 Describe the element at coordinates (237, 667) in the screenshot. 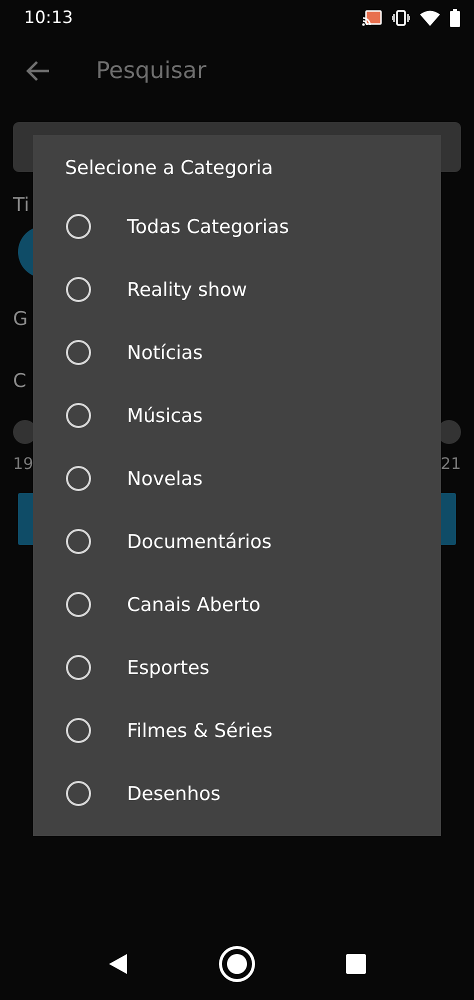

I see `category-option: Esportes` at that location.